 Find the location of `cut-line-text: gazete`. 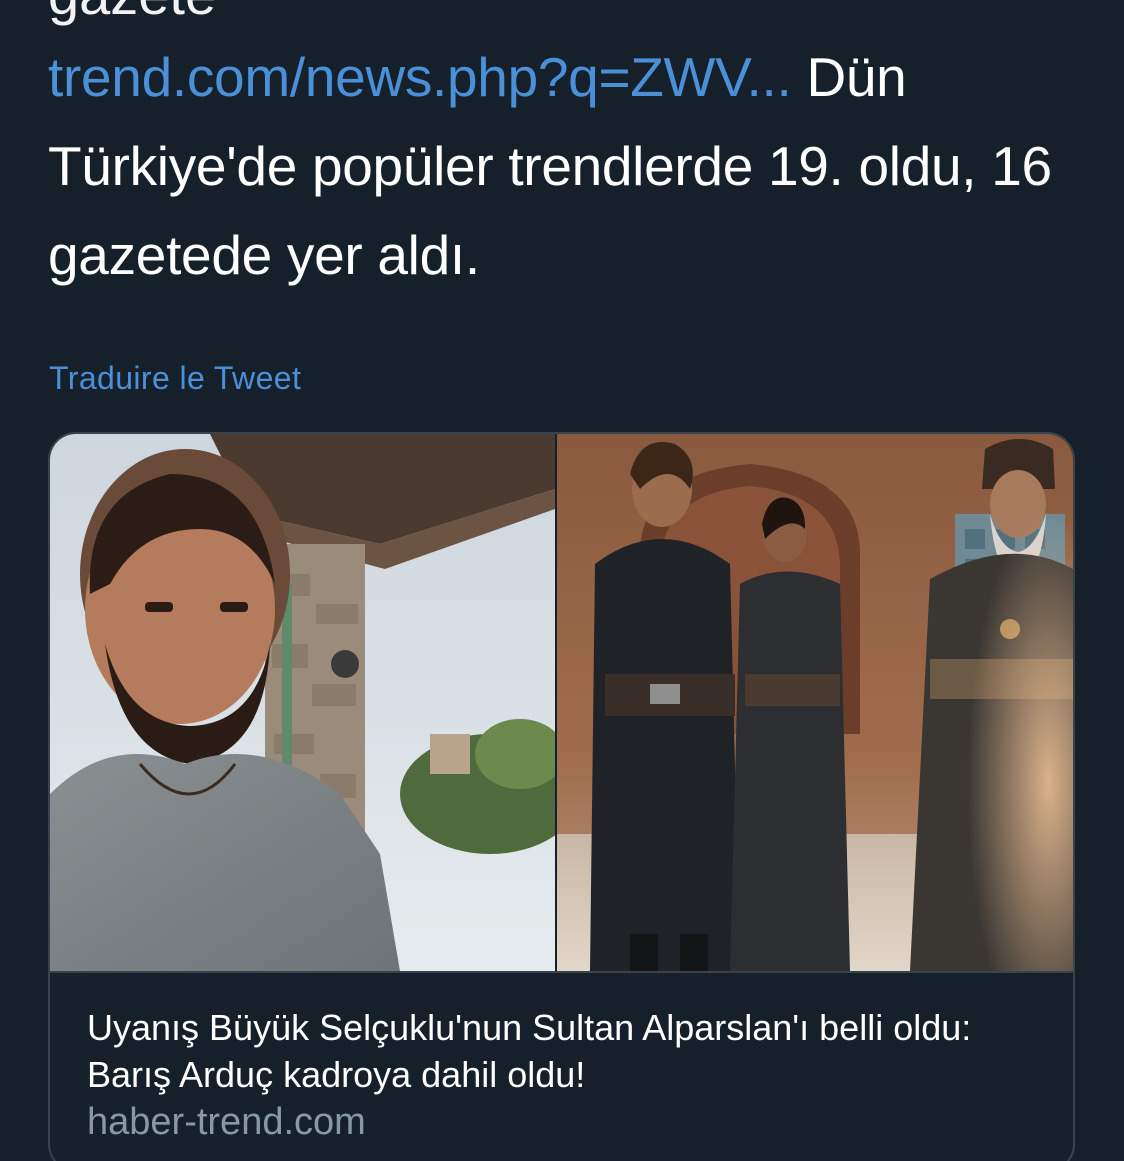

cut-line-text: gazete is located at coordinates (132, 13).